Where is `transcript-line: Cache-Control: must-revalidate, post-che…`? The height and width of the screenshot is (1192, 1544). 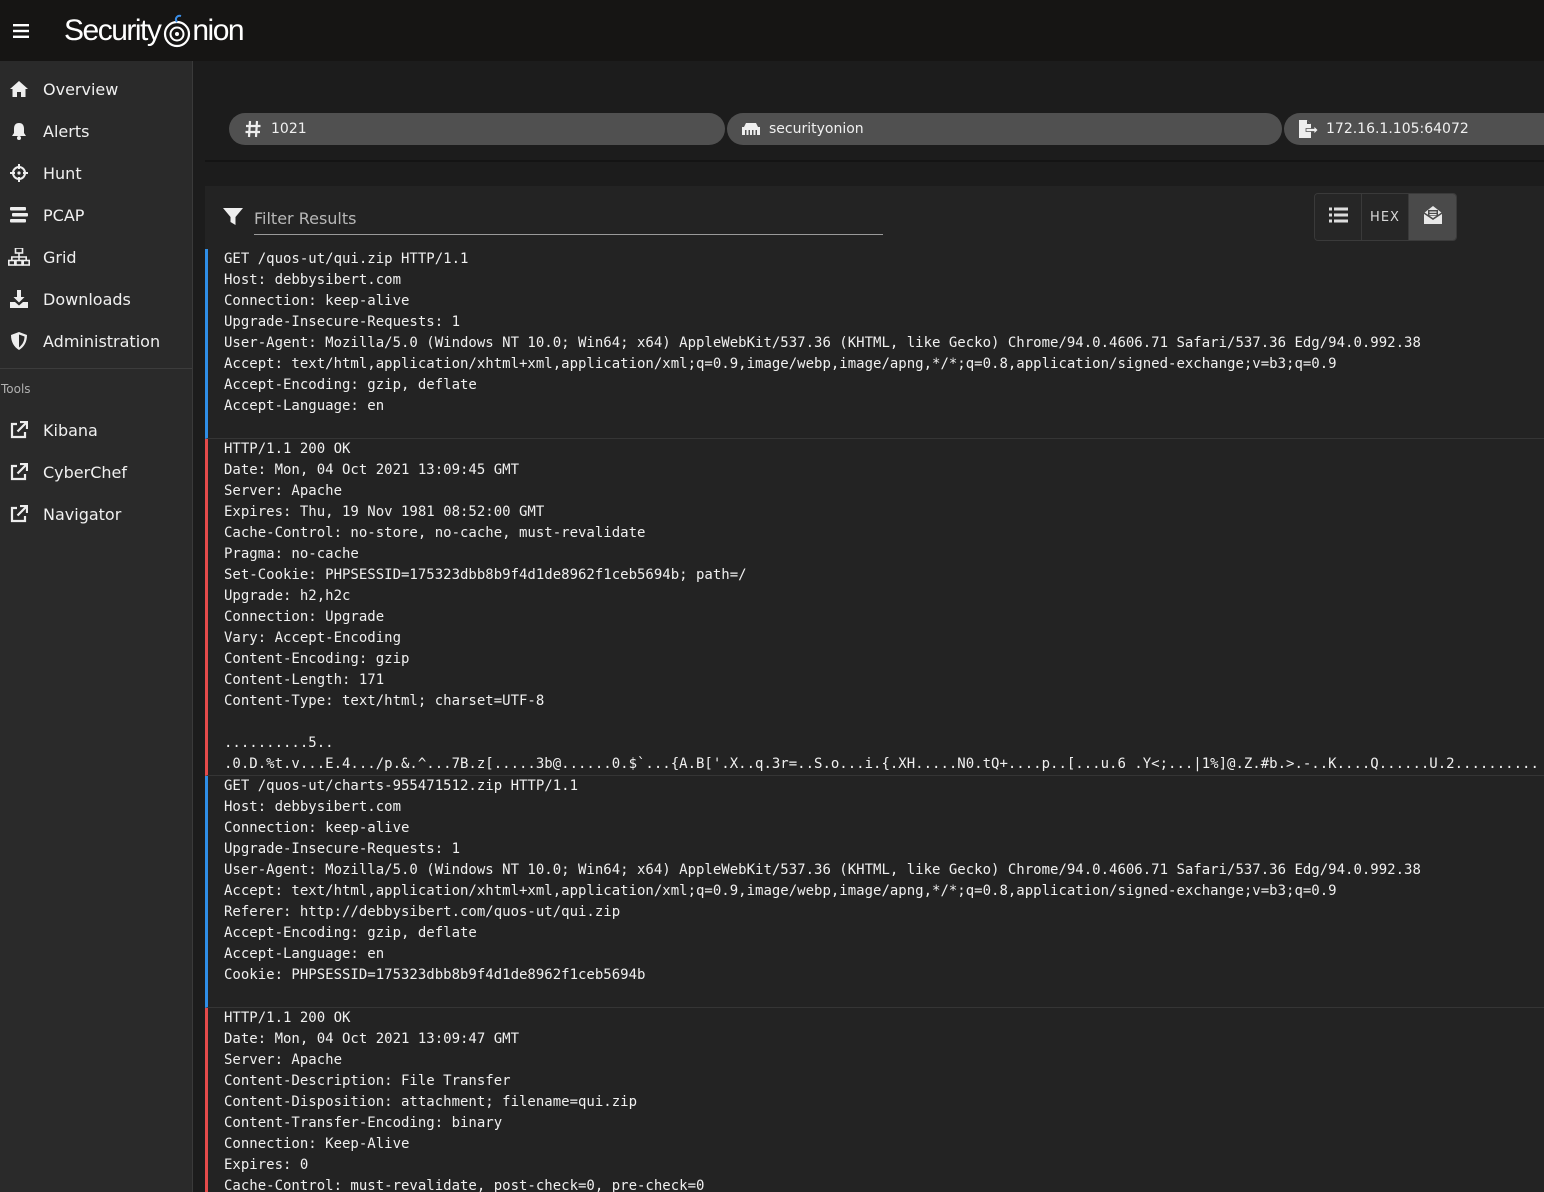 transcript-line: Cache-Control: must-revalidate, post-che… is located at coordinates (464, 1185).